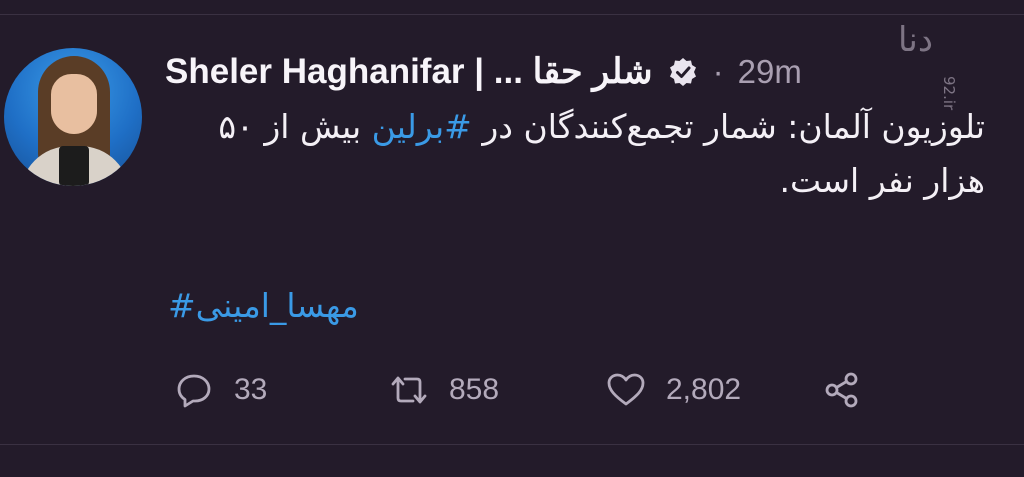 Image resolution: width=1024 pixels, height=477 pixels. I want to click on like-button: 2,802, so click(672, 390).